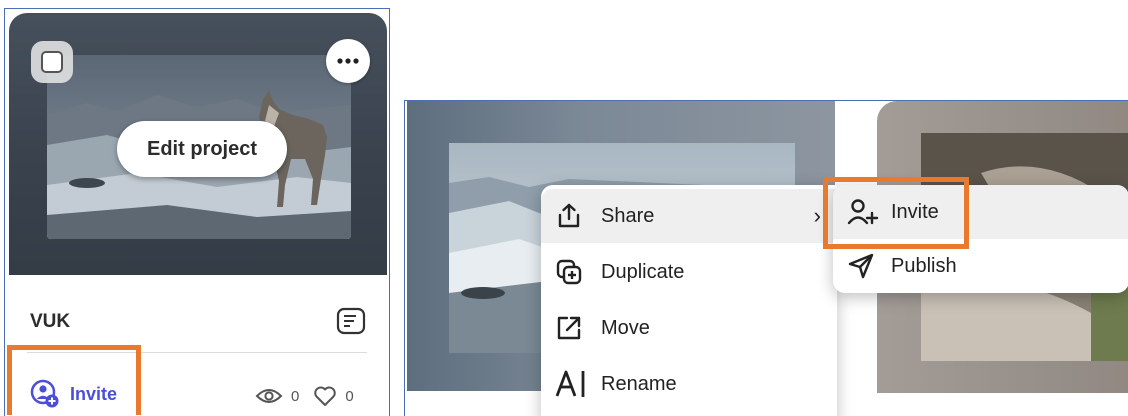 The image size is (1128, 416). What do you see at coordinates (817, 215) in the screenshot?
I see `chevron-right-icon: ›` at bounding box center [817, 215].